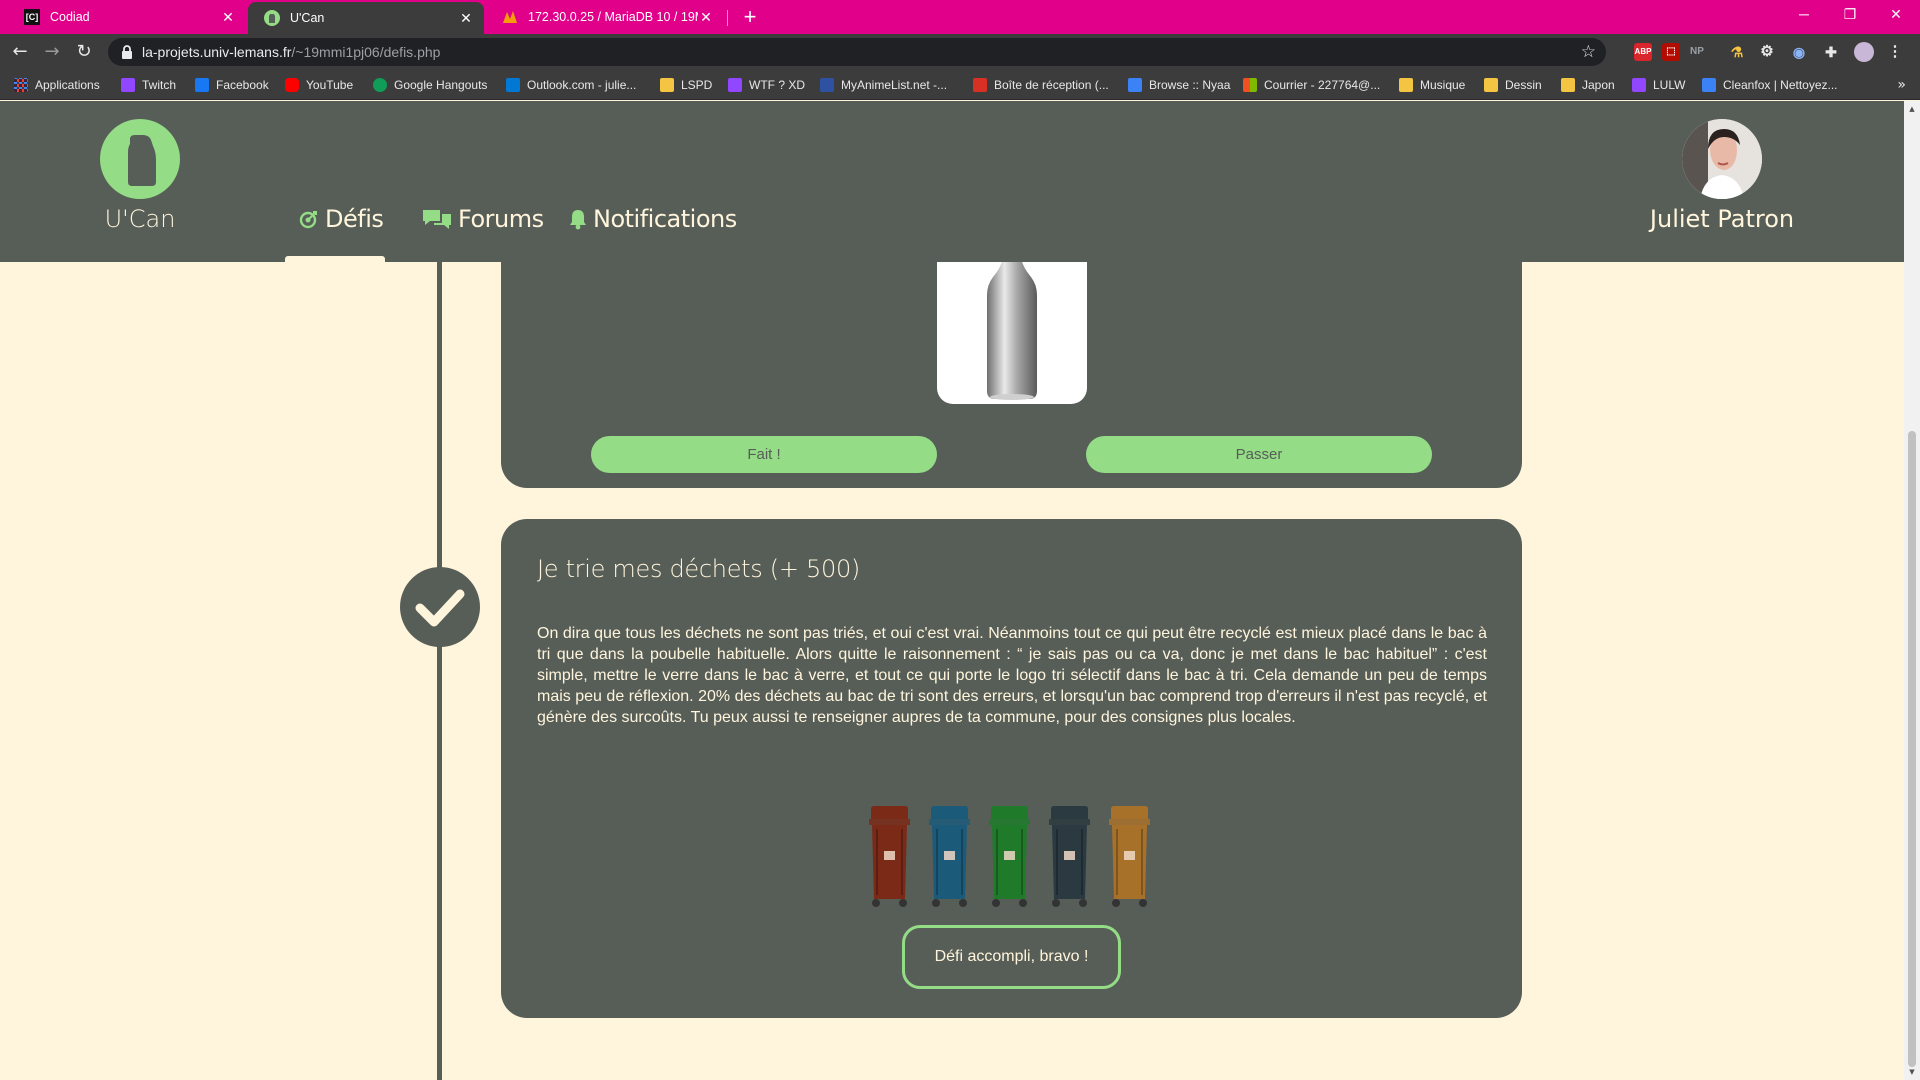 The height and width of the screenshot is (1080, 1920). I want to click on restore-window-button: ❐, so click(1850, 15).